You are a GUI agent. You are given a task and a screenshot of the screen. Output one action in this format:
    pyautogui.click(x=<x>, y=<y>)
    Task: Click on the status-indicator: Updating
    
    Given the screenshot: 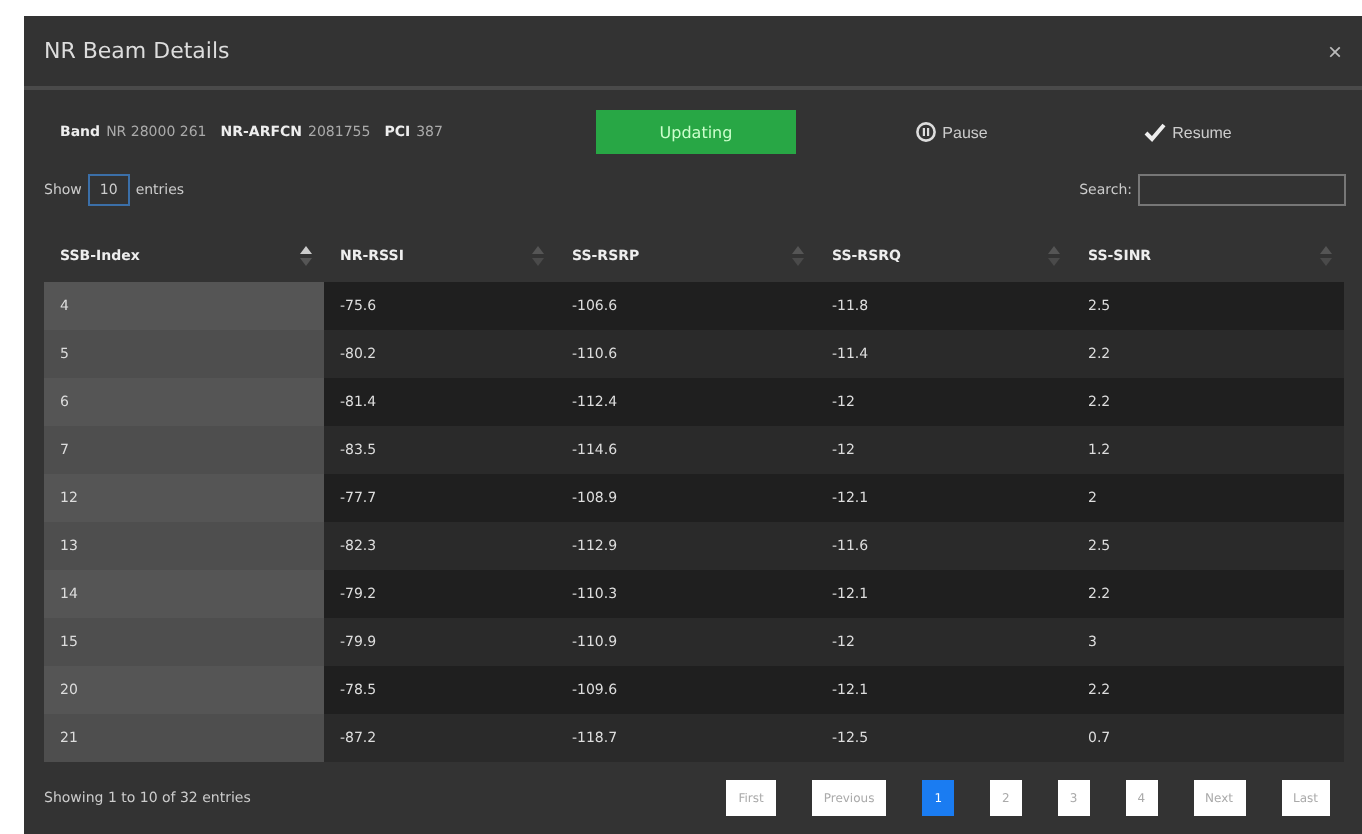 What is the action you would take?
    pyautogui.click(x=696, y=132)
    